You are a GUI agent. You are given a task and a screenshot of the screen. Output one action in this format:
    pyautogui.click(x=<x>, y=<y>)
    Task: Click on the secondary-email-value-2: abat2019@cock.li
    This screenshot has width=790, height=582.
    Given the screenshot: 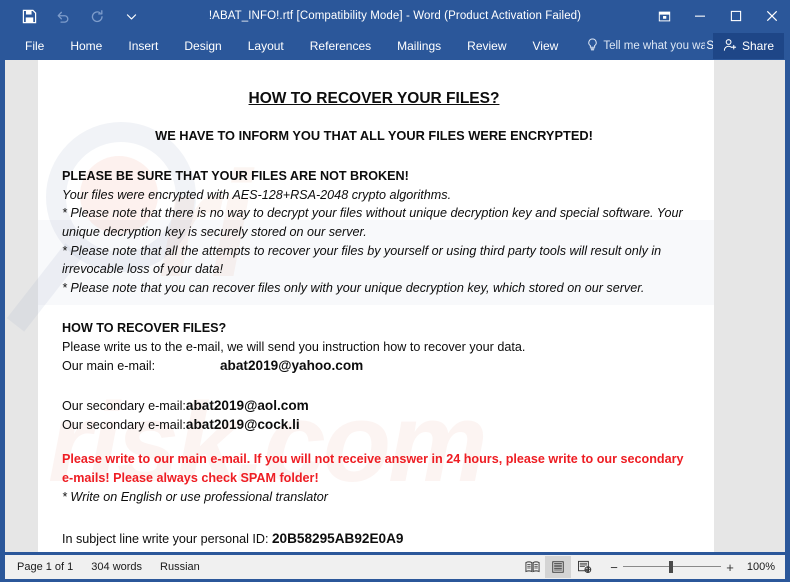 What is the action you would take?
    pyautogui.click(x=243, y=424)
    